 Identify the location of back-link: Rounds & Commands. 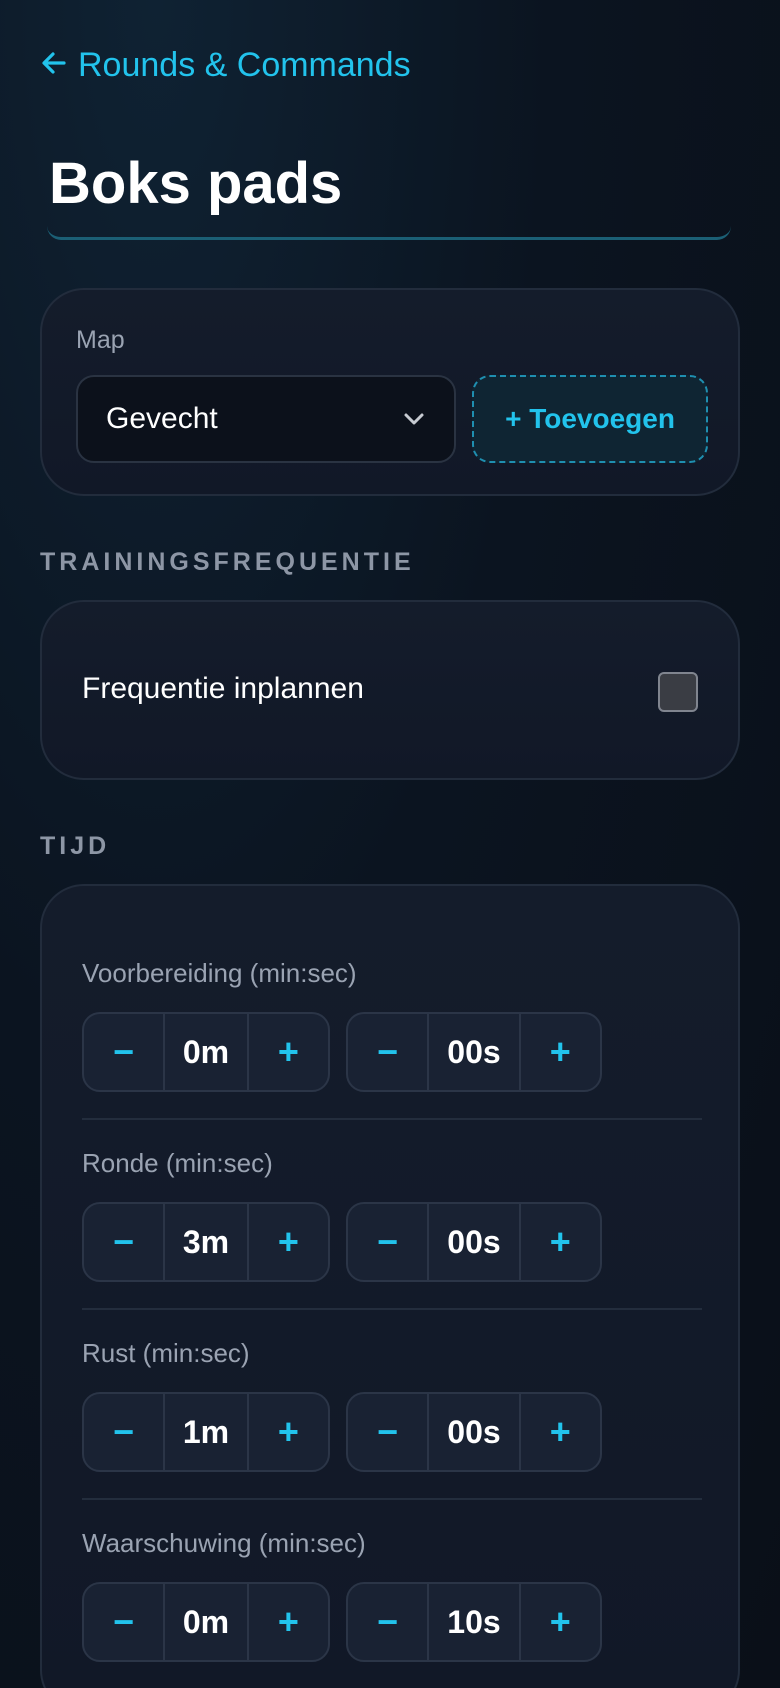
(225, 65).